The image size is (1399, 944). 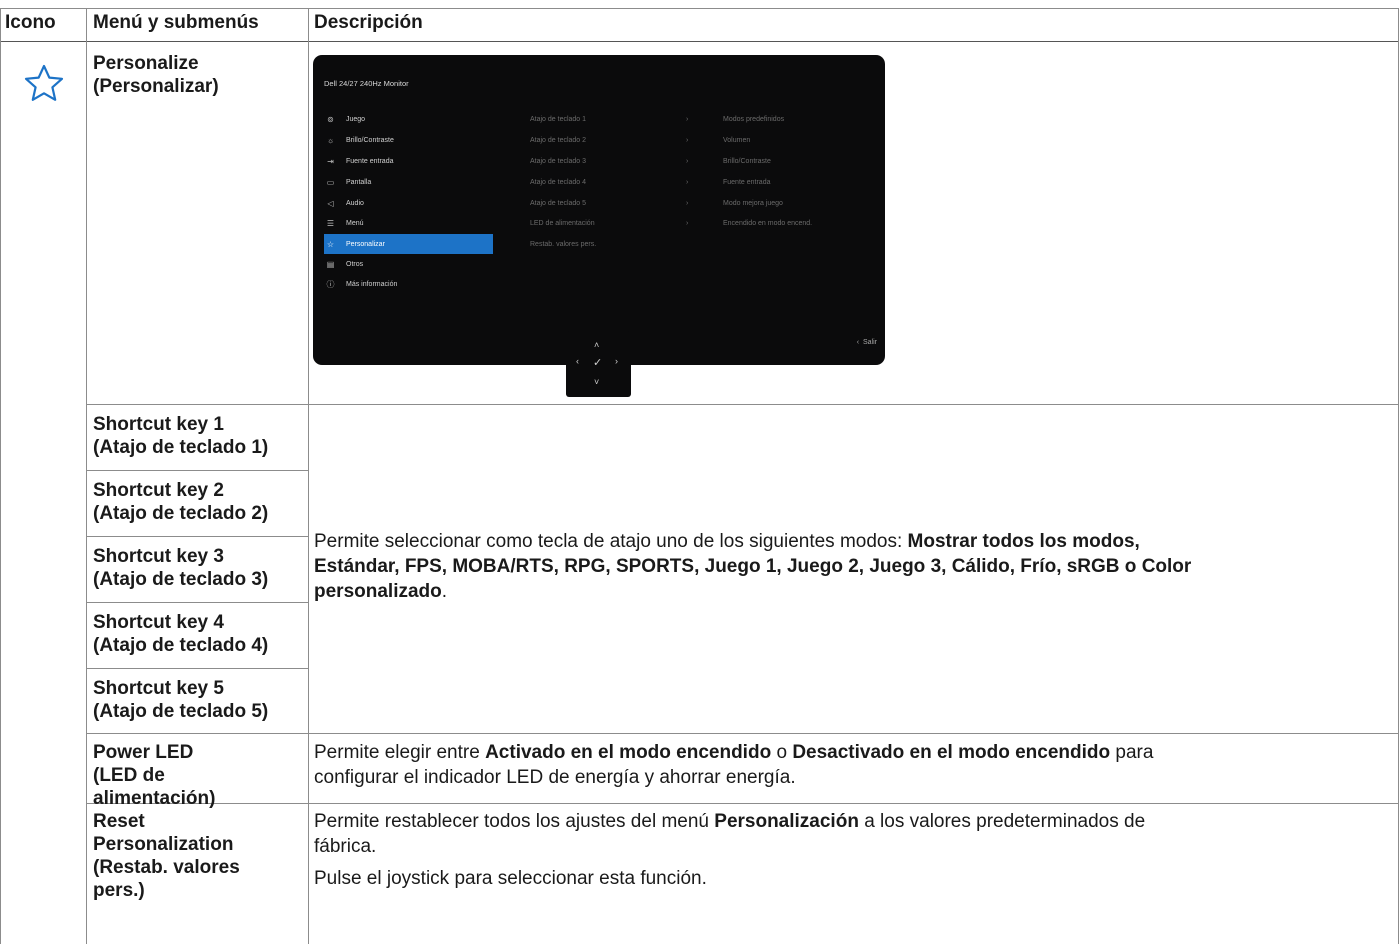 What do you see at coordinates (181, 502) in the screenshot?
I see `row-shortcut-key-2: Shortcut key 2 (Atajo de teclado 2)` at bounding box center [181, 502].